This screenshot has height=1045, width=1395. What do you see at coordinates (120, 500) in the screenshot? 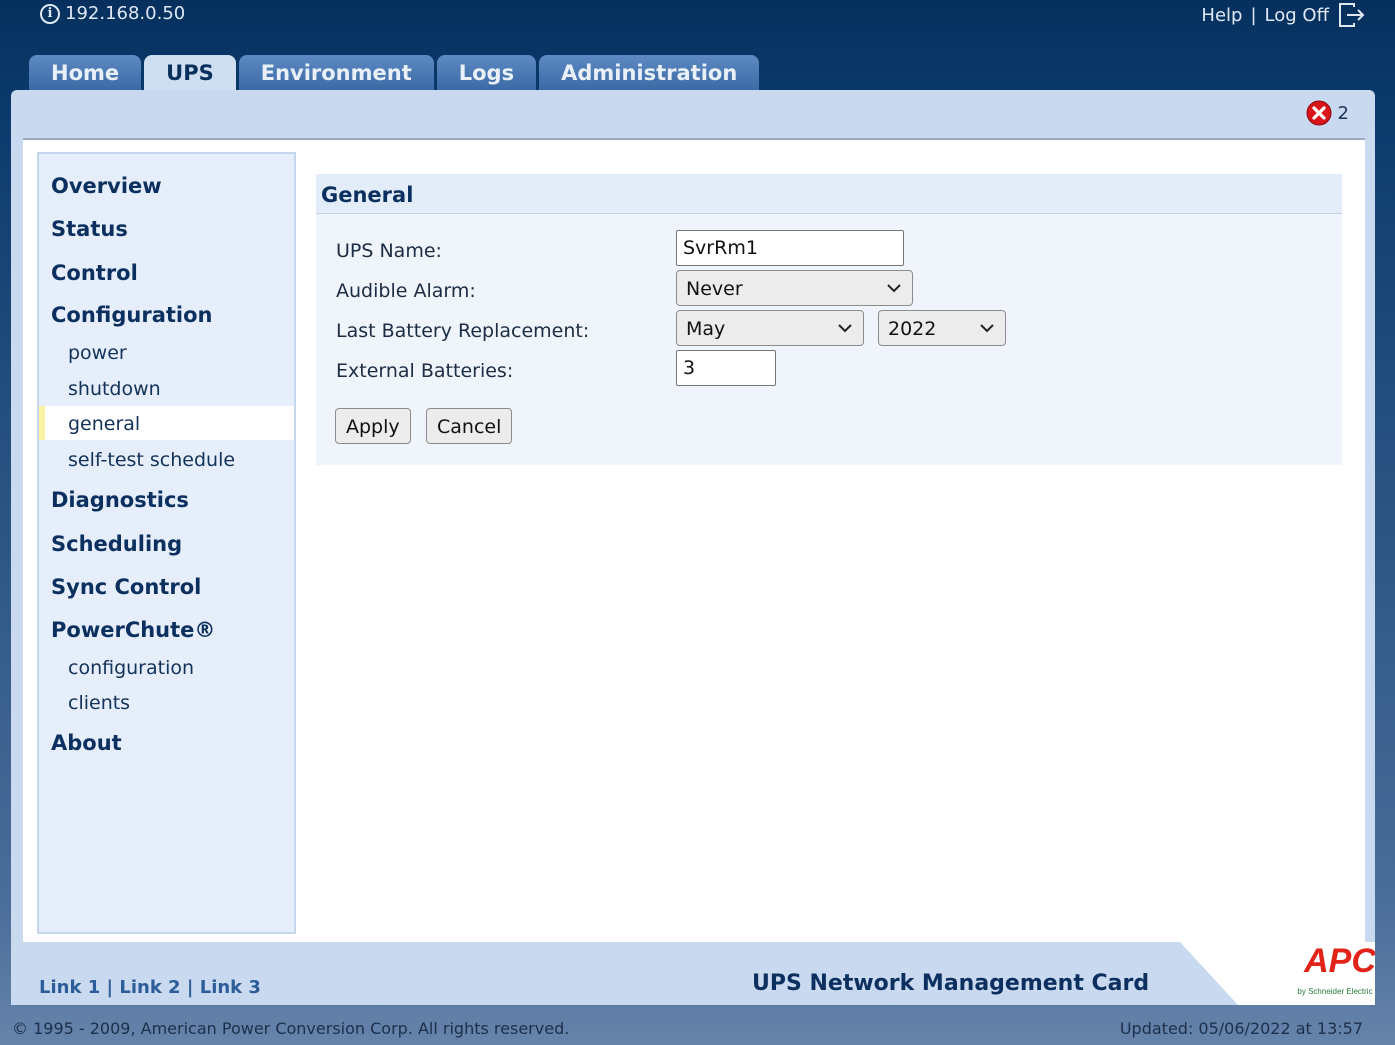
I see `sidebar-item-diagnostics: Diagnostics` at bounding box center [120, 500].